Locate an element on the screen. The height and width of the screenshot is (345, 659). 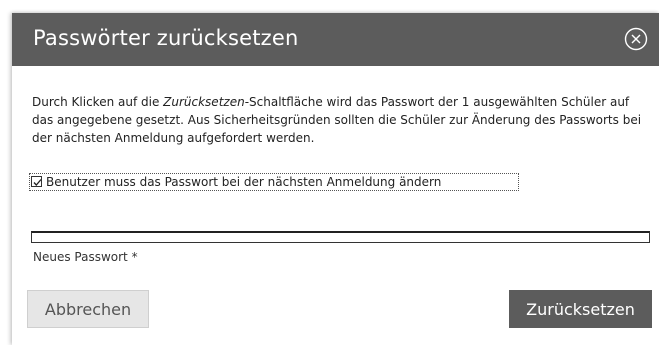
dialog-title: Passwörter zurücksetzen is located at coordinates (166, 38).